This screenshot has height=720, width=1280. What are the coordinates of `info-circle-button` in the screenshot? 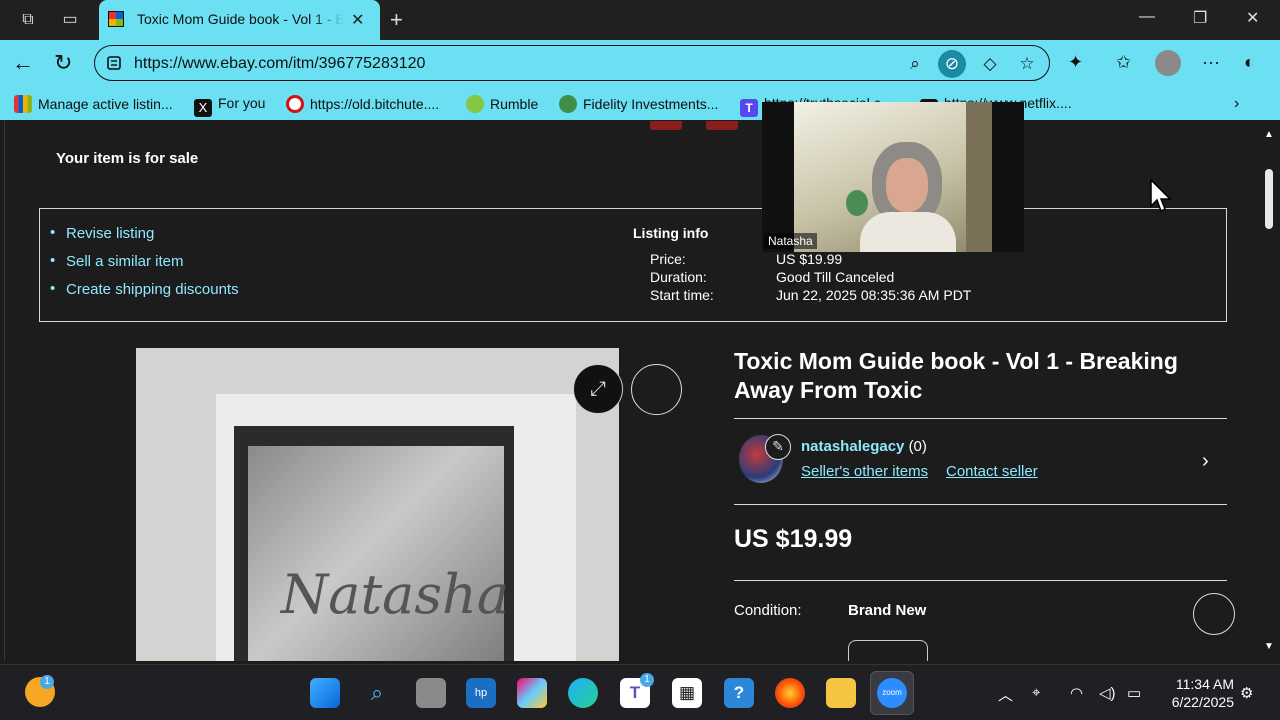 It's located at (1214, 614).